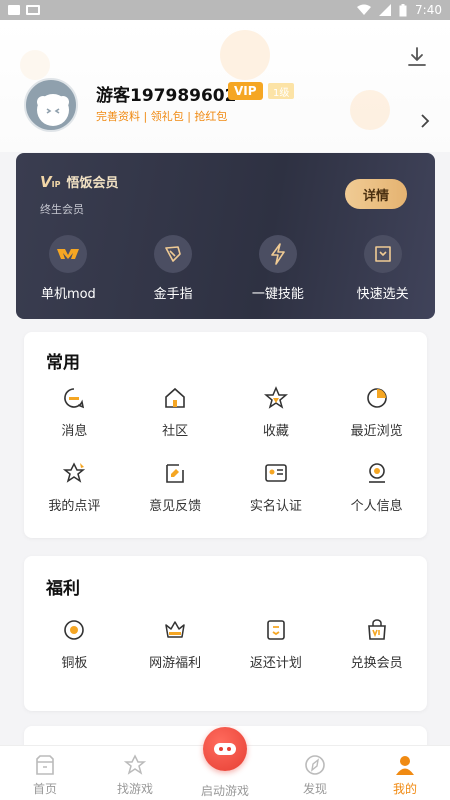 The height and width of the screenshot is (800, 450). Describe the element at coordinates (224, 791) in the screenshot. I see `nav-label: 启动游戏` at that location.